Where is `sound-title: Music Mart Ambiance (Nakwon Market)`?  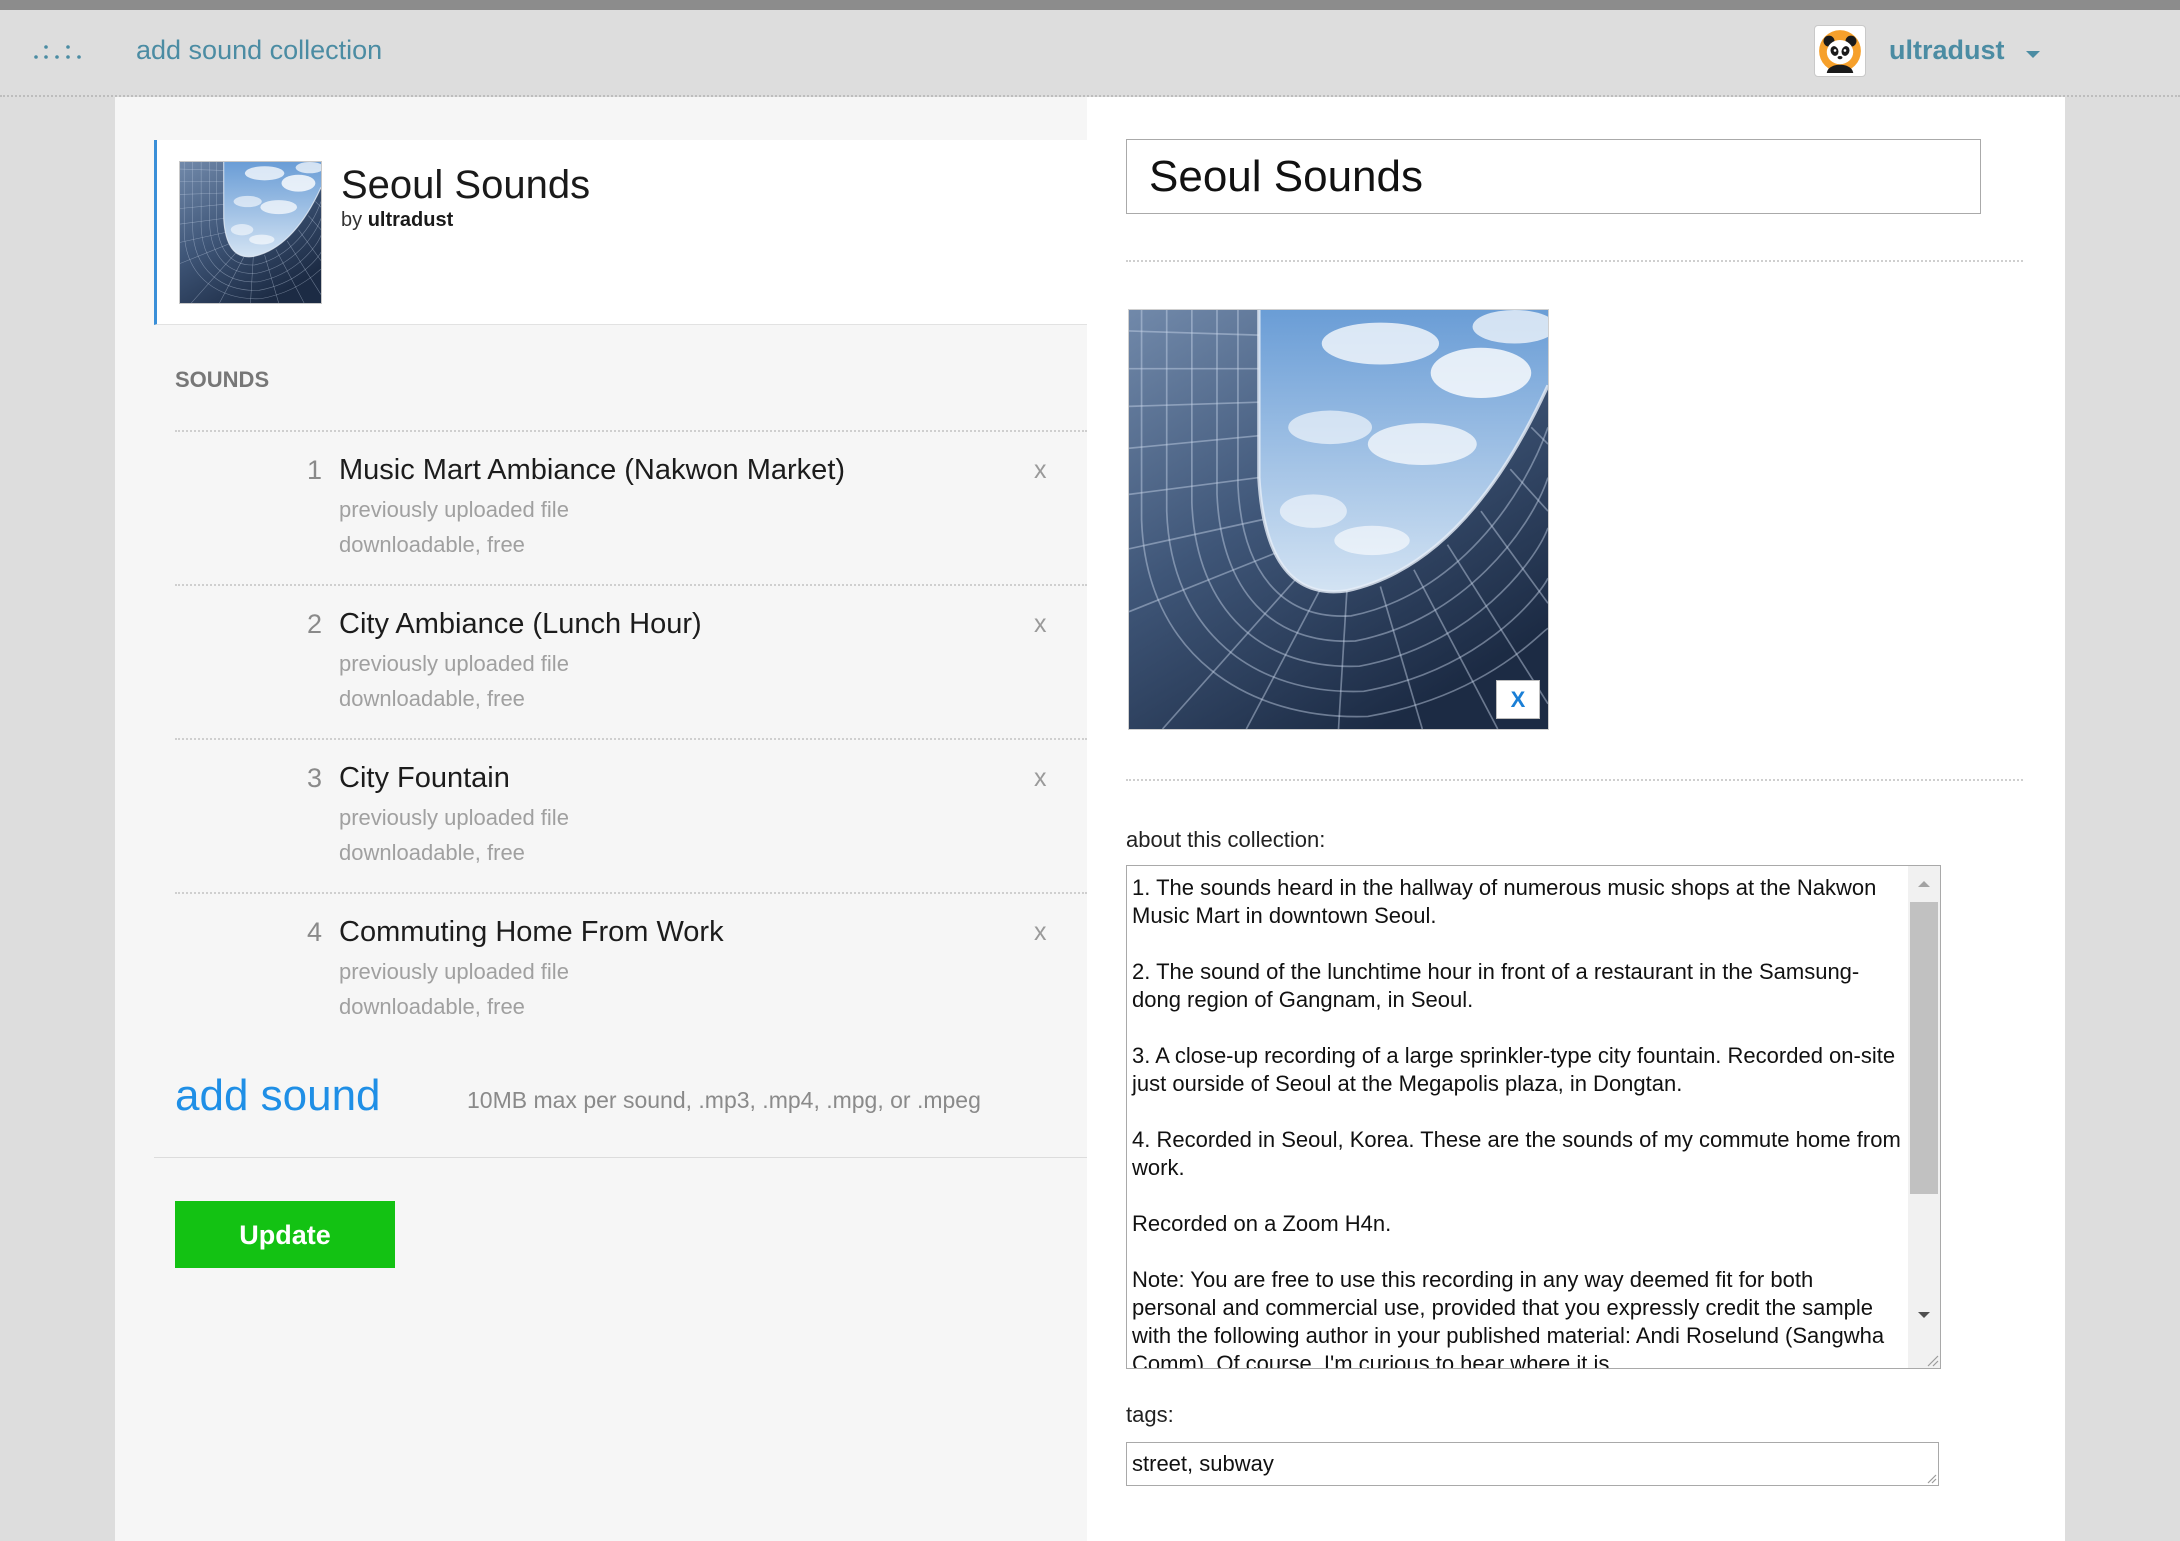 sound-title: Music Mart Ambiance (Nakwon Market) is located at coordinates (592, 470).